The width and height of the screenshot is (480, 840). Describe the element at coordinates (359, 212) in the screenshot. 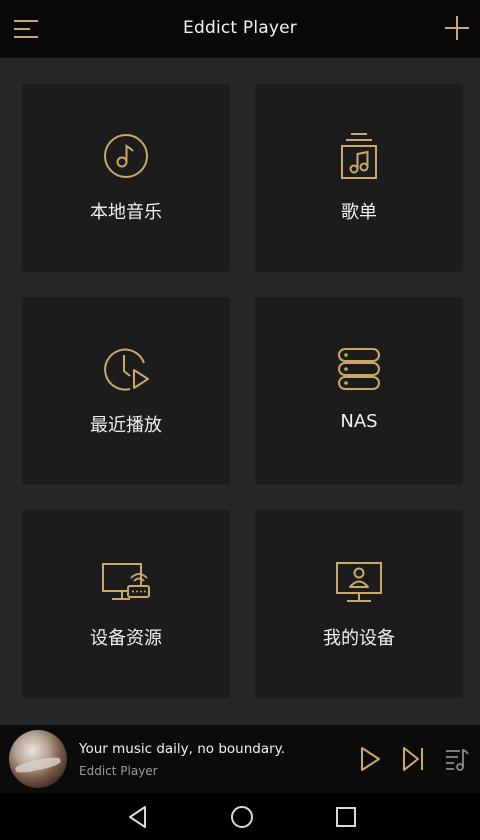

I see `tile-label: 歌单` at that location.